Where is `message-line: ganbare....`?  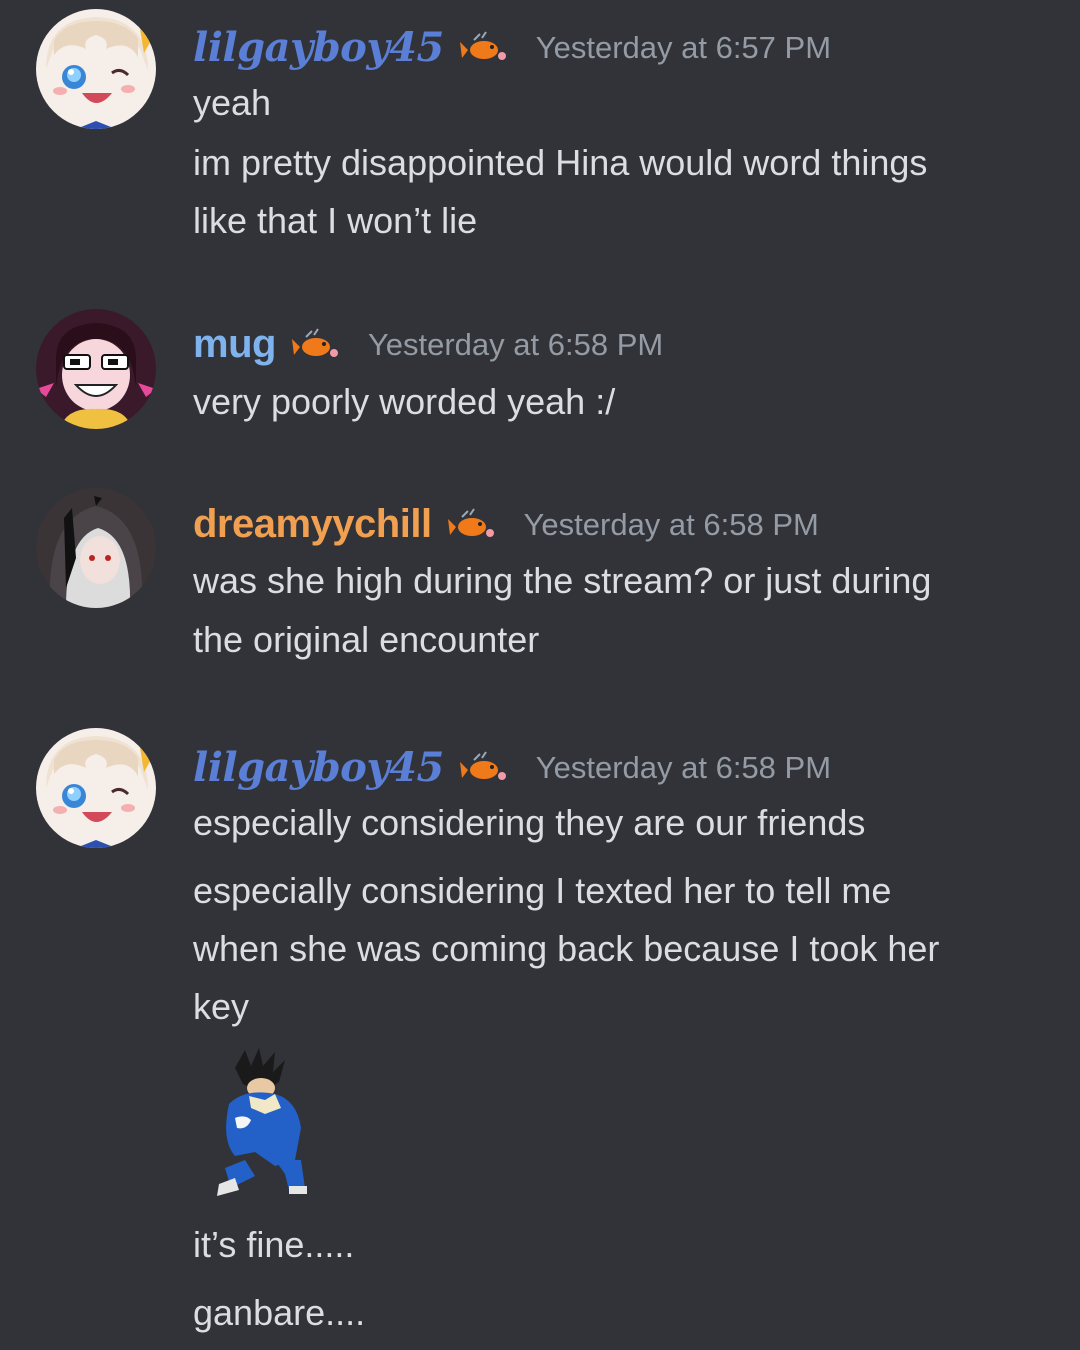 message-line: ganbare.... is located at coordinates (279, 1312).